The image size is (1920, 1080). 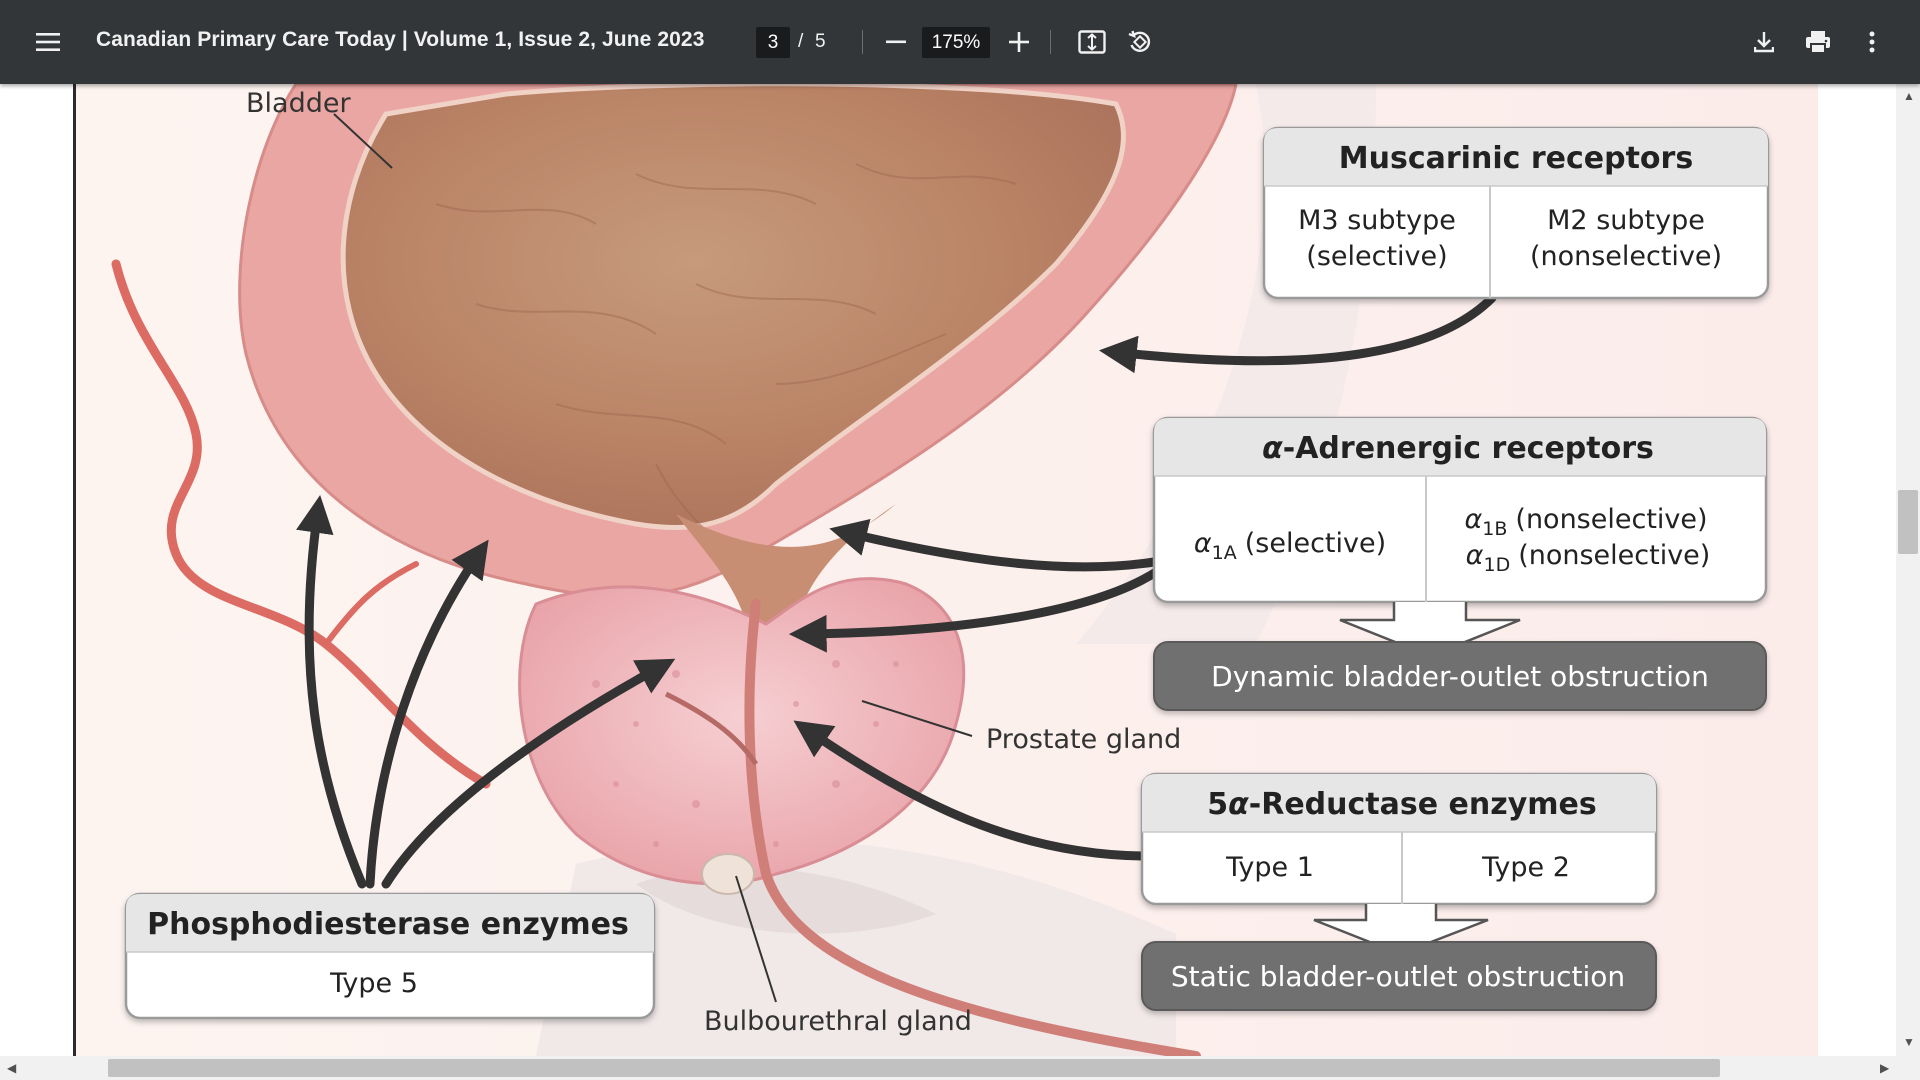 I want to click on bulbourethral-gland, so click(x=728, y=874).